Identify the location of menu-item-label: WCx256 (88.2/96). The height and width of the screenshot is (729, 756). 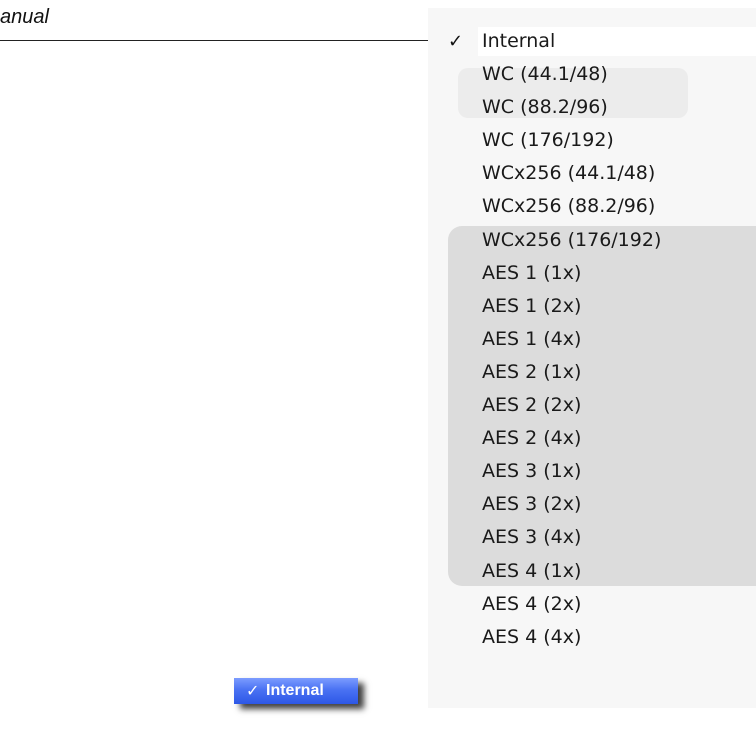
(569, 206).